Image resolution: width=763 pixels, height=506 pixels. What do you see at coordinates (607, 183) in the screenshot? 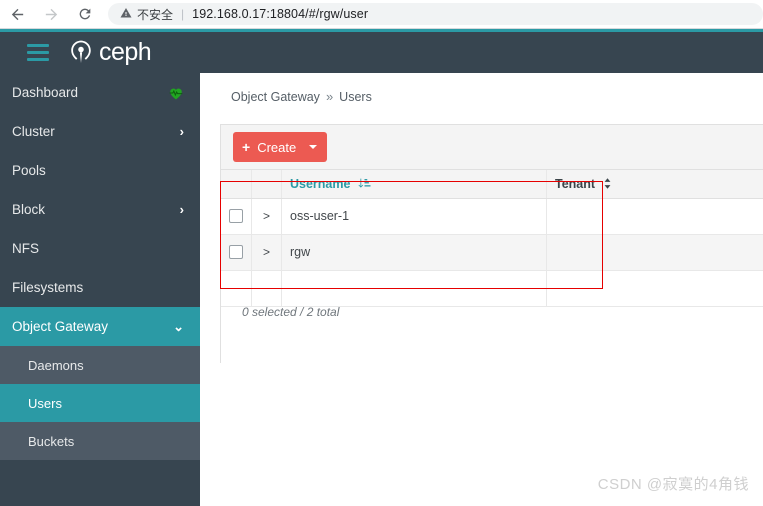
I see `sort-updown-icon` at bounding box center [607, 183].